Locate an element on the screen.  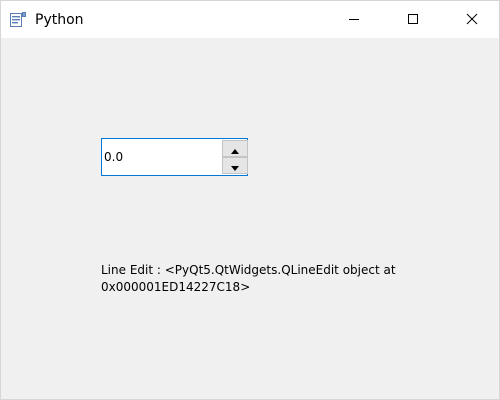
double-spin-box is located at coordinates (174, 157).